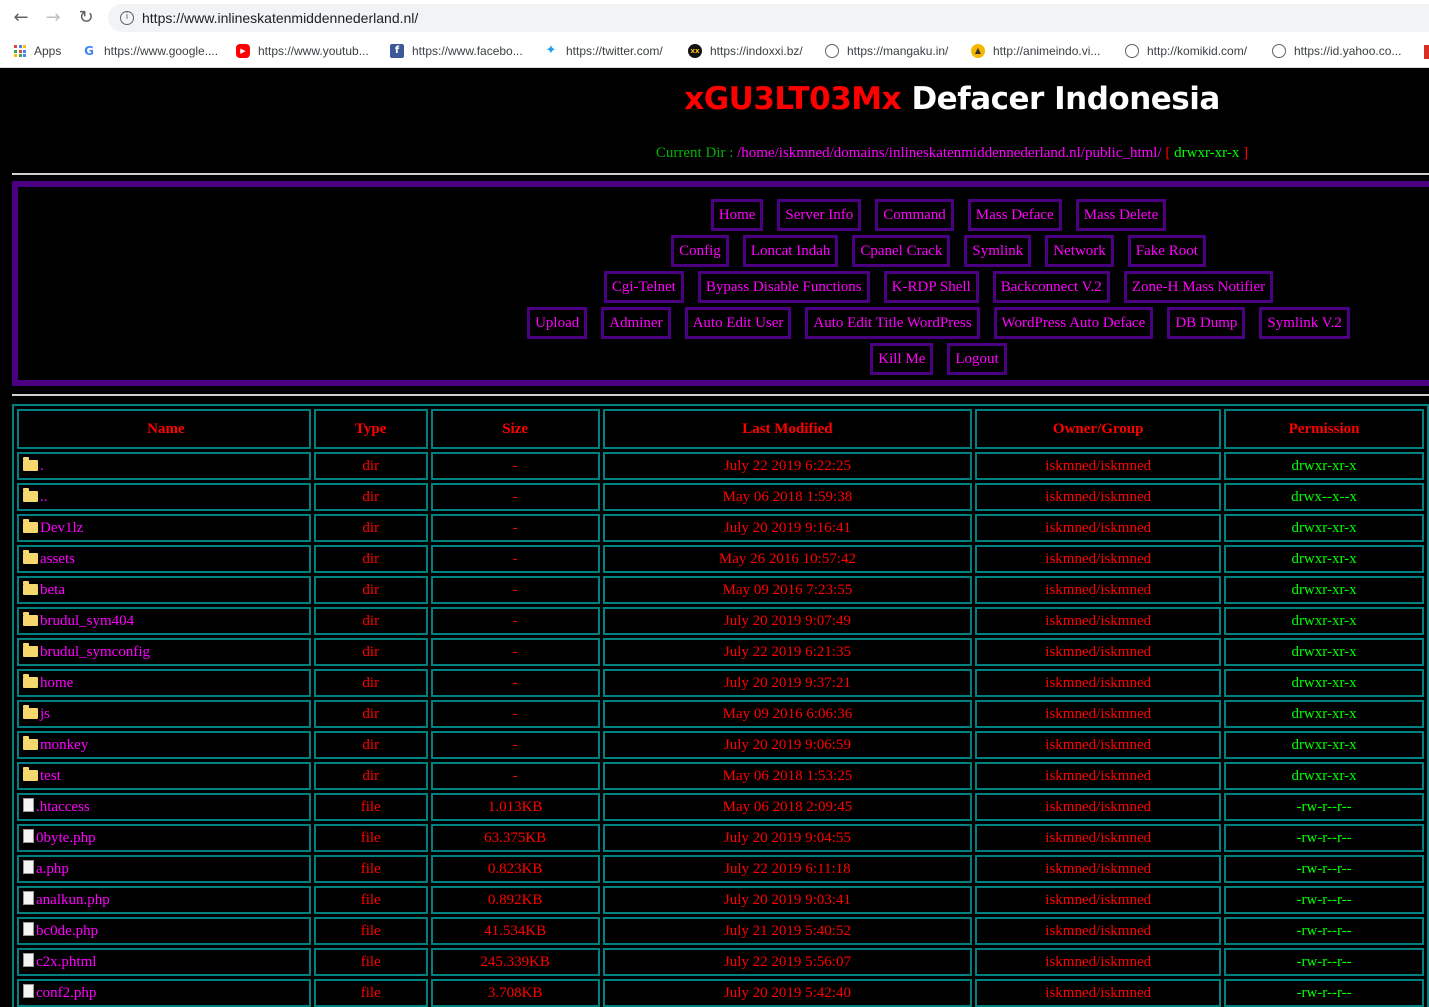 This screenshot has height=1007, width=1429. Describe the element at coordinates (164, 466) in the screenshot. I see `cell-name: .` at that location.